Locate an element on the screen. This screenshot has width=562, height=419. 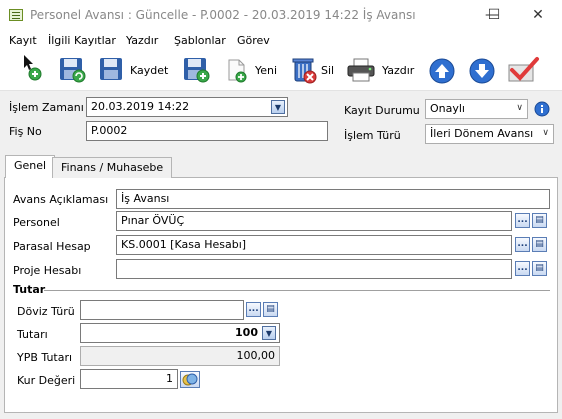
approve-button is located at coordinates (523, 71).